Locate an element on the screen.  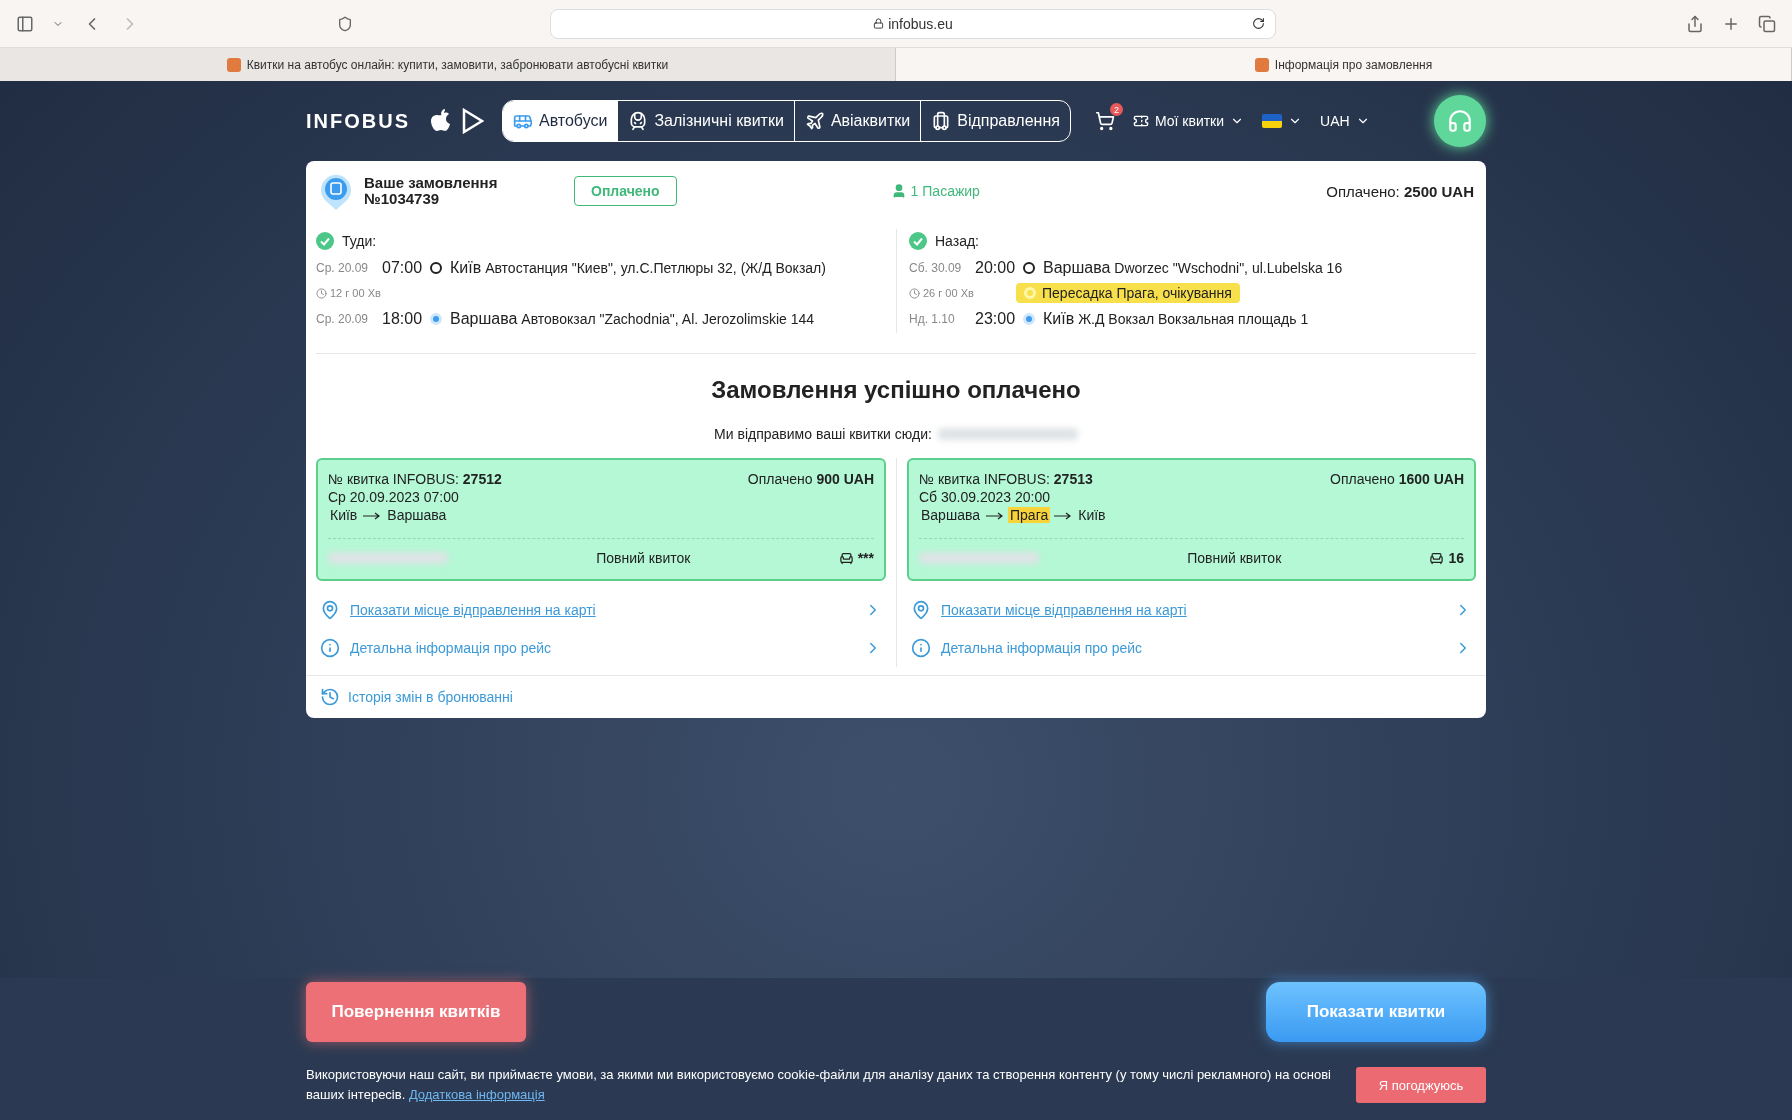
my-tickets-button: Мої квитки is located at coordinates (1188, 121).